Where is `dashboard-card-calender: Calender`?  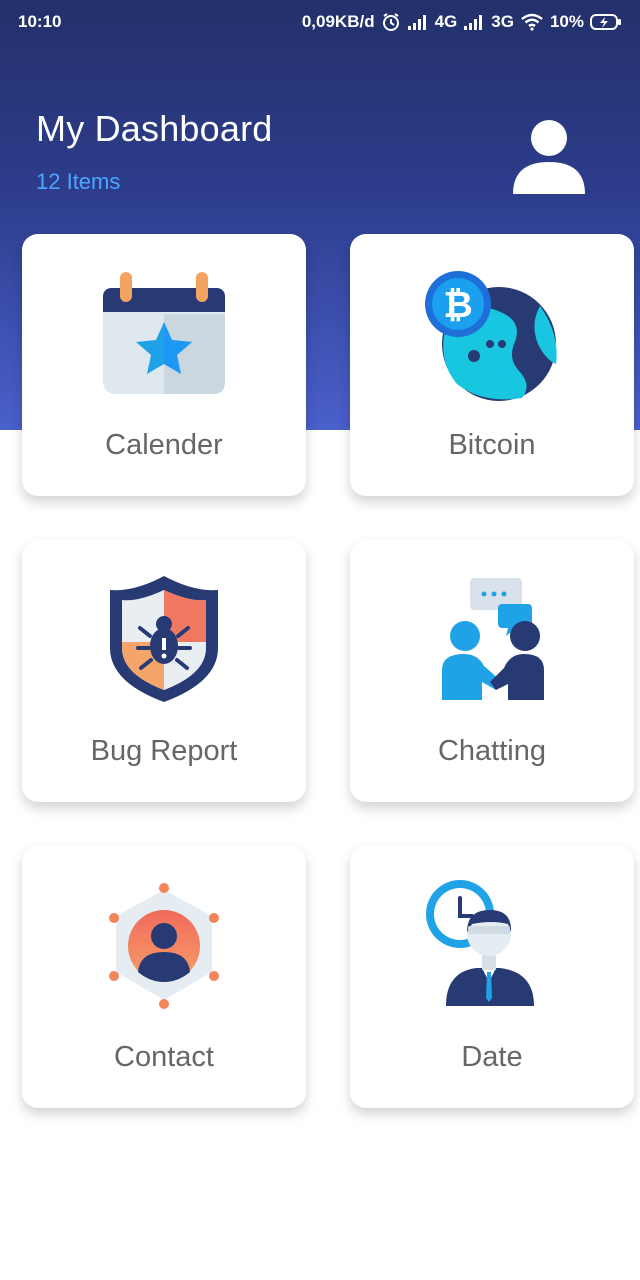 dashboard-card-calender: Calender is located at coordinates (164, 365).